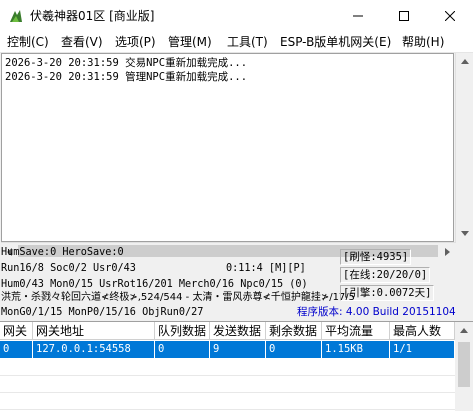 This screenshot has height=411, width=473. I want to click on menu-manage: 管理(M), so click(190, 42).